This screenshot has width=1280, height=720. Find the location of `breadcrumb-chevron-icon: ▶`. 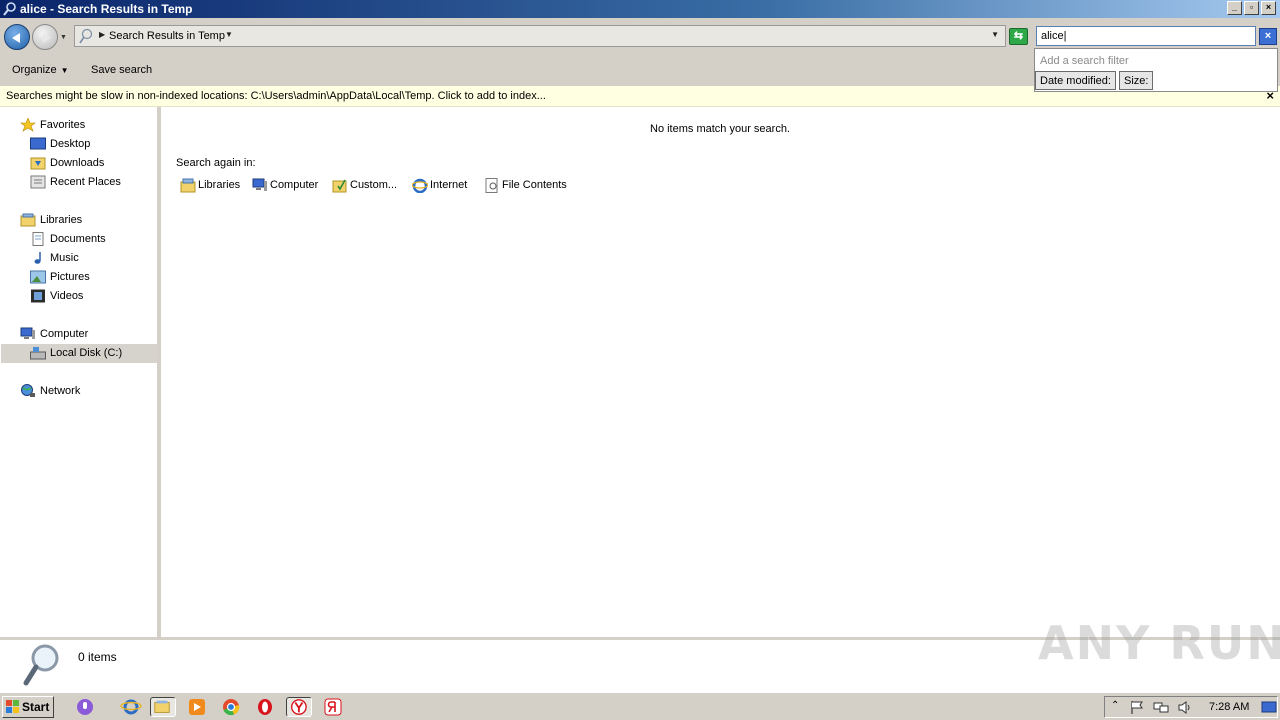

breadcrumb-chevron-icon: ▶ is located at coordinates (102, 34).